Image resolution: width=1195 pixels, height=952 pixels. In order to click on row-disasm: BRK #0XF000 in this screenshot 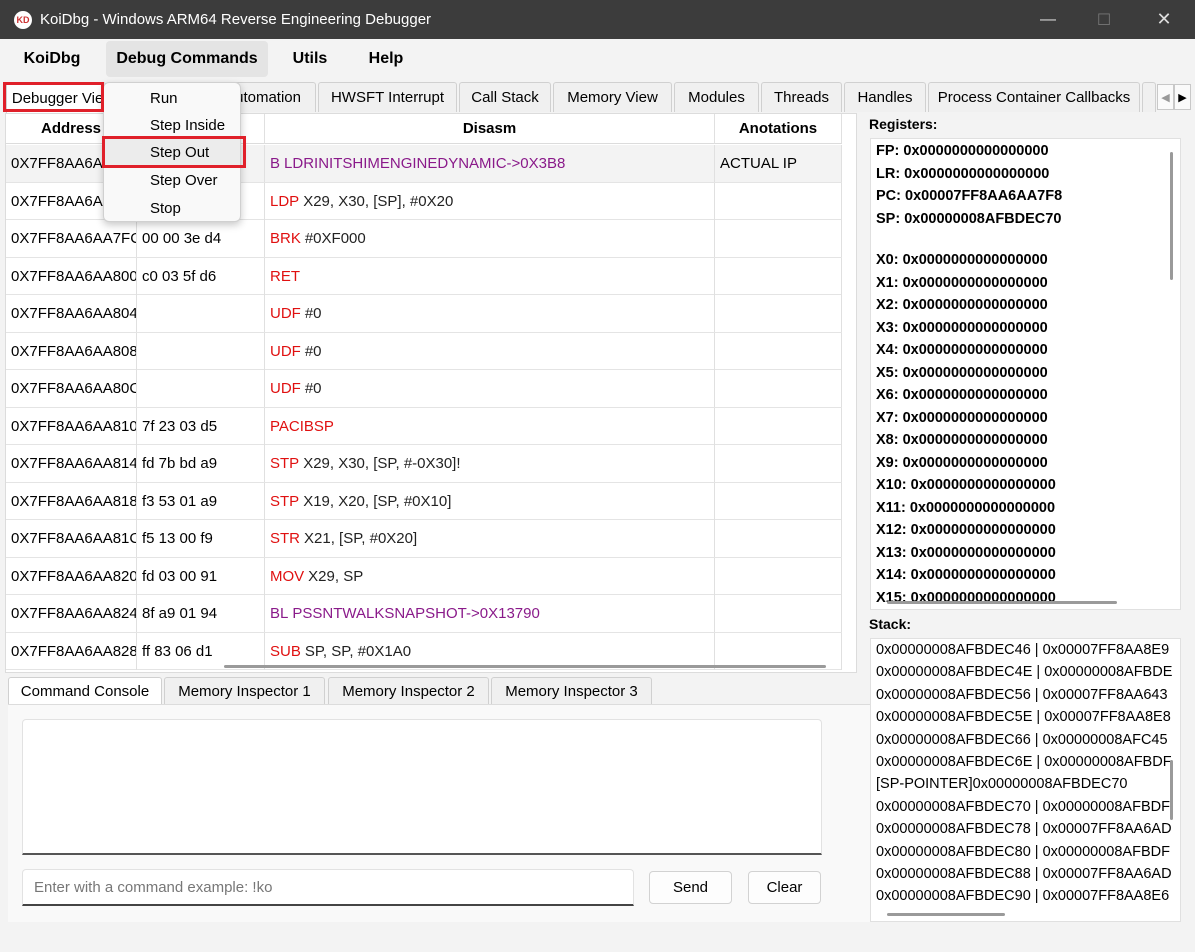, I will do `click(490, 238)`.